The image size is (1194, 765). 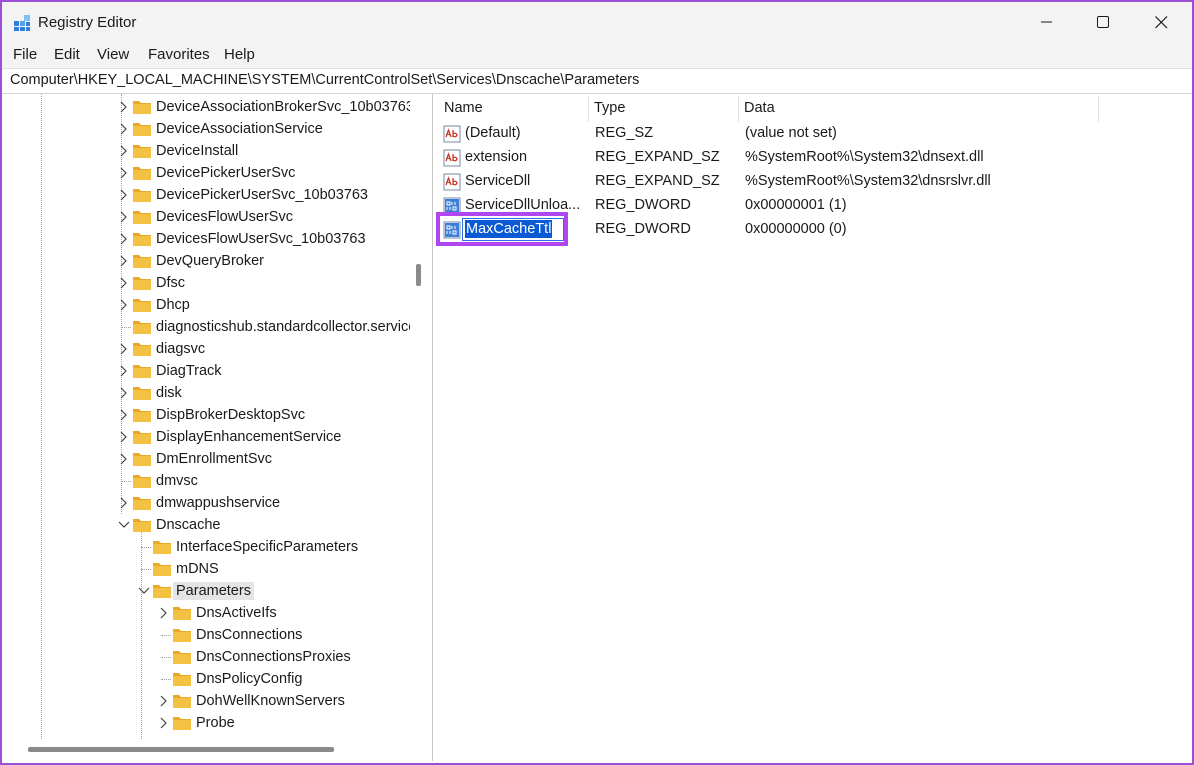 I want to click on tree-item: DohWellKnownServers, so click(x=208, y=701).